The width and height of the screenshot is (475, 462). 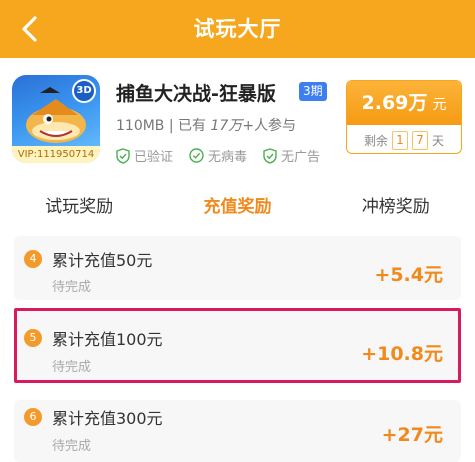 I want to click on total-reward-box: 2.69万 元 剩余 1 7 天, so click(x=404, y=117).